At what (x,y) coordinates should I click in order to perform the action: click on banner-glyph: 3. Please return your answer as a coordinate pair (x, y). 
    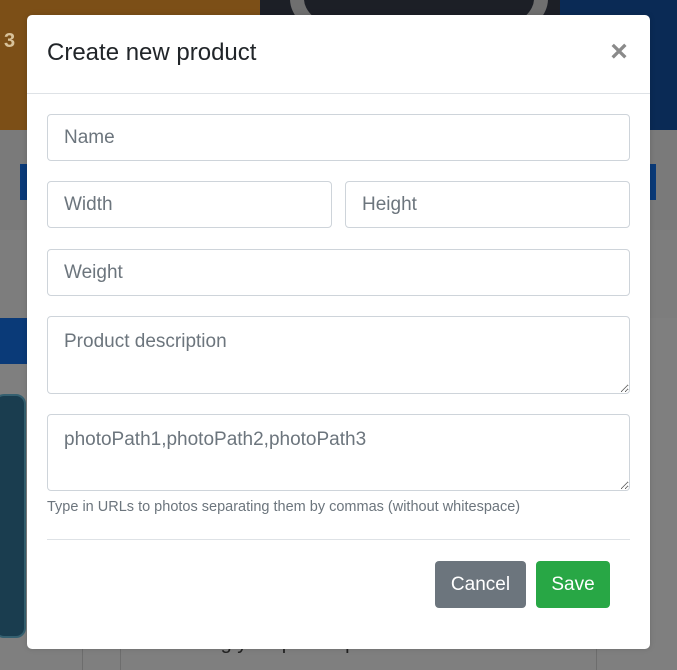
    Looking at the image, I should click on (10, 41).